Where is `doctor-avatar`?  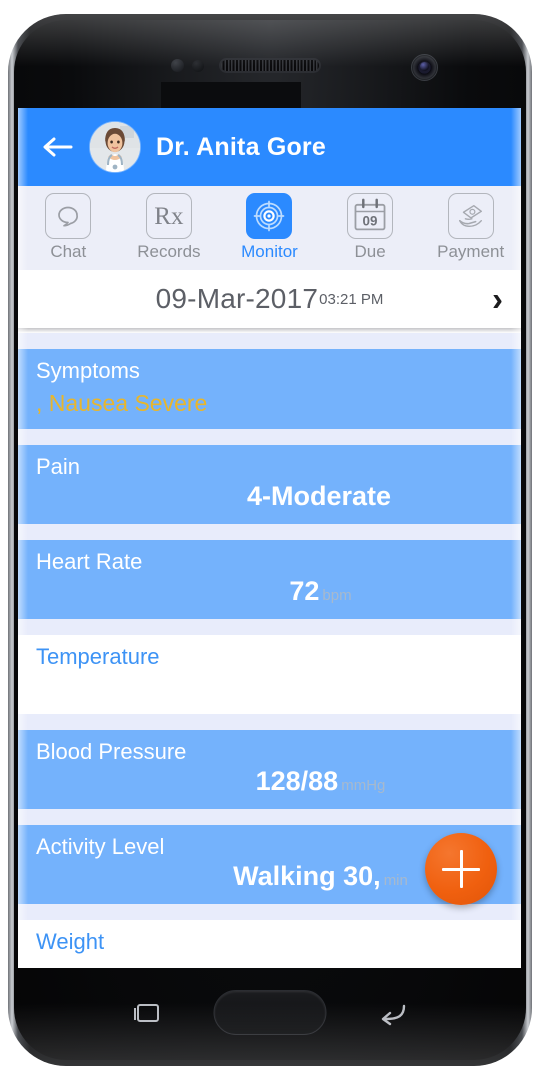 doctor-avatar is located at coordinates (115, 147).